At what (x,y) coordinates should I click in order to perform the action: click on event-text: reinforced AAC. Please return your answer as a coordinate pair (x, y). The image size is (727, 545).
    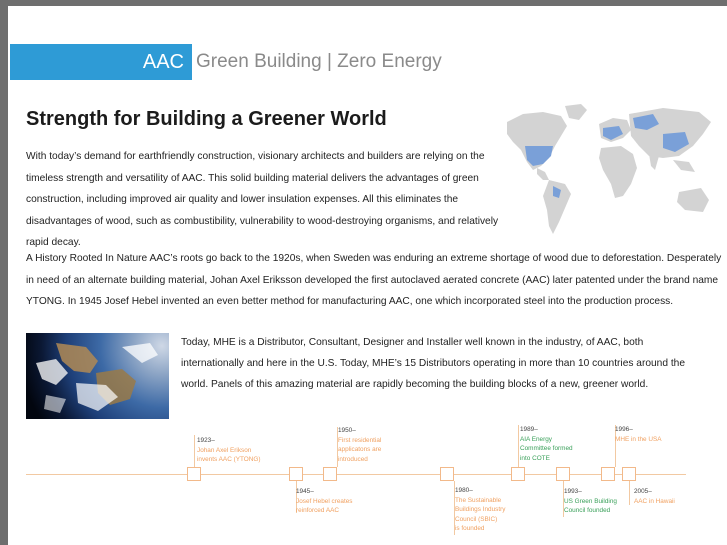
    Looking at the image, I should click on (317, 510).